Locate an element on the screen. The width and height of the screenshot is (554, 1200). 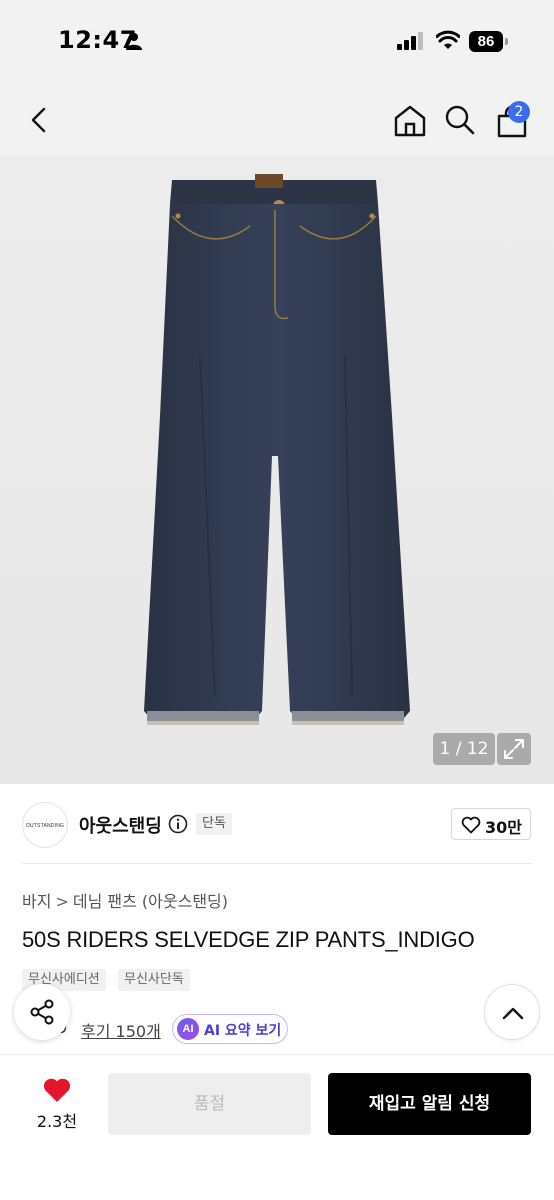
expand-image-button is located at coordinates (514, 749).